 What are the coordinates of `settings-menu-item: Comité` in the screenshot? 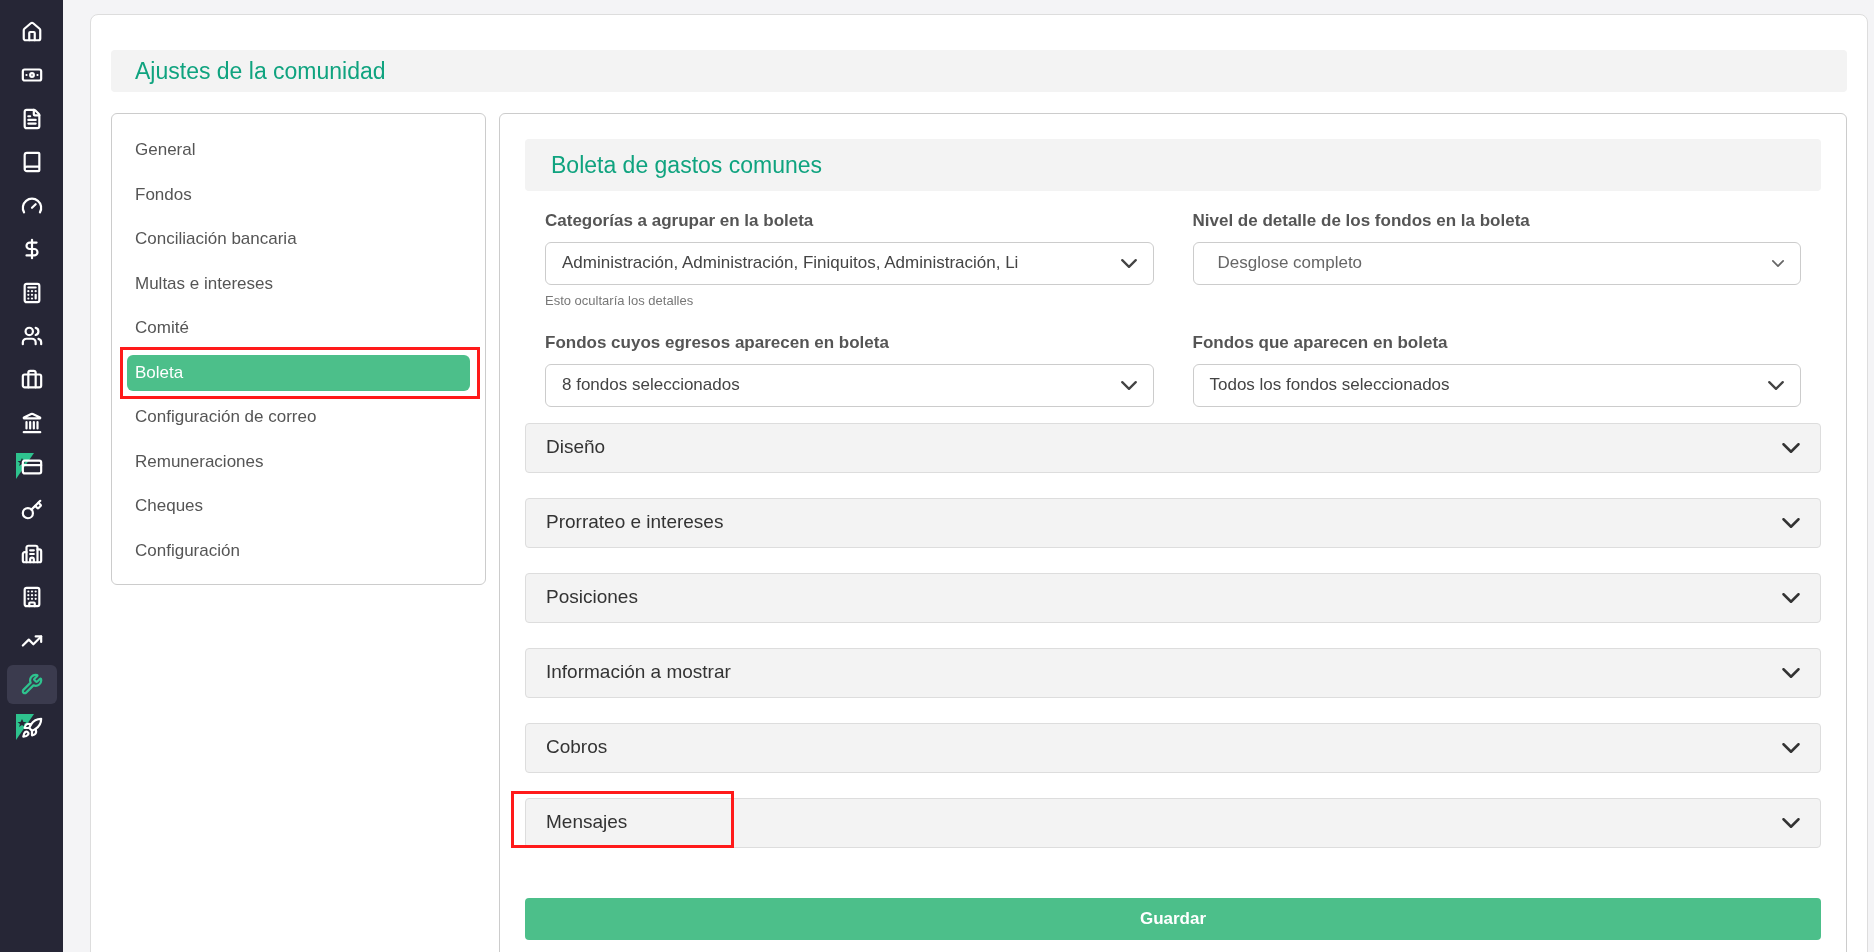 It's located at (298, 328).